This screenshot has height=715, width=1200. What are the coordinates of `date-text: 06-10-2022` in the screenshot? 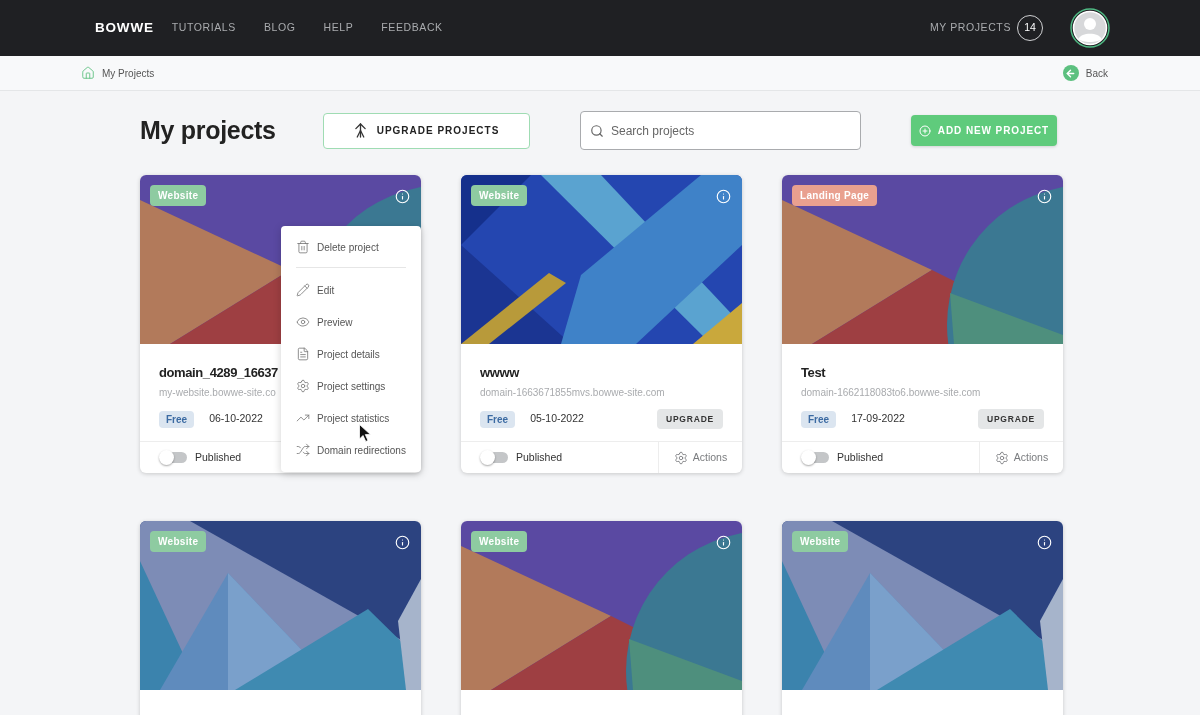 It's located at (236, 419).